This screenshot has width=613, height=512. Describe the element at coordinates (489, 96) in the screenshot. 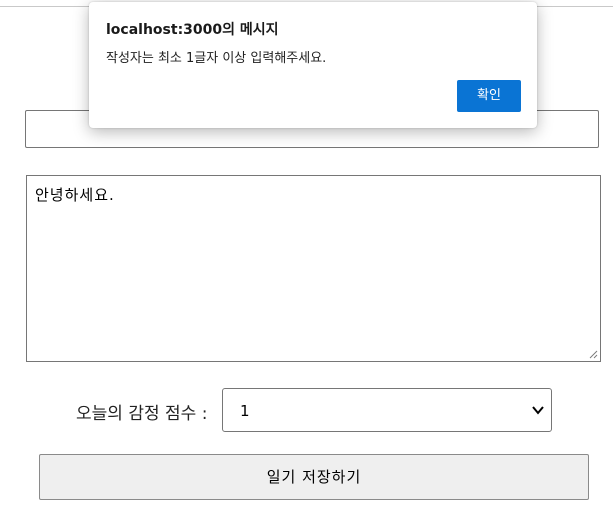

I see `dialog-ok-button: 확인` at that location.